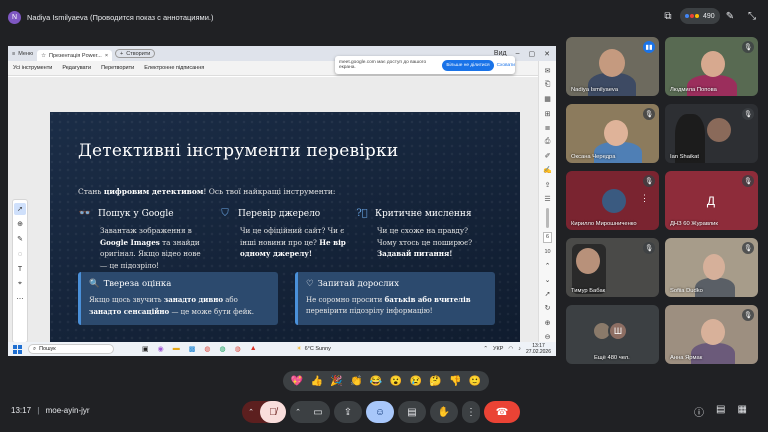  I want to click on comment-icon: ✉, so click(548, 71).